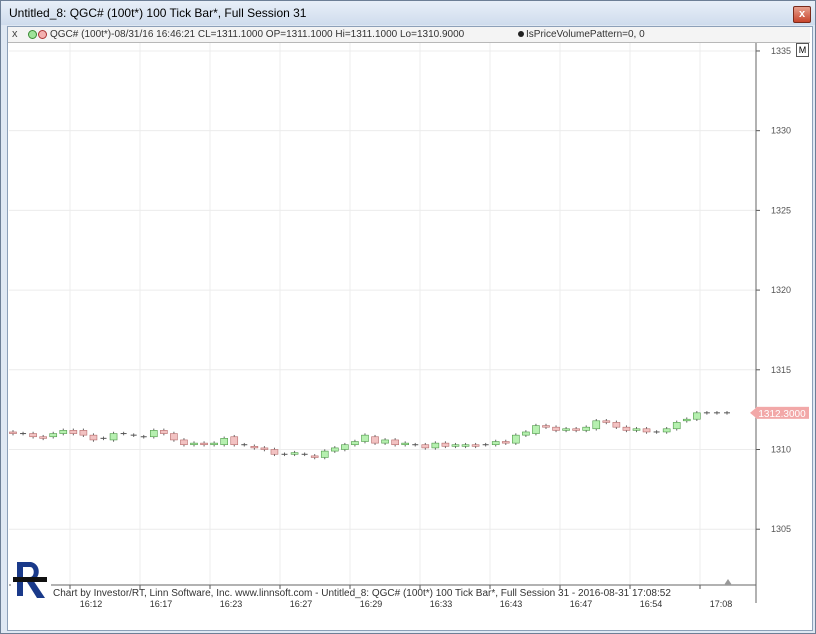 This screenshot has width=816, height=634. I want to click on x-tick-label: 16:29, so click(371, 604).